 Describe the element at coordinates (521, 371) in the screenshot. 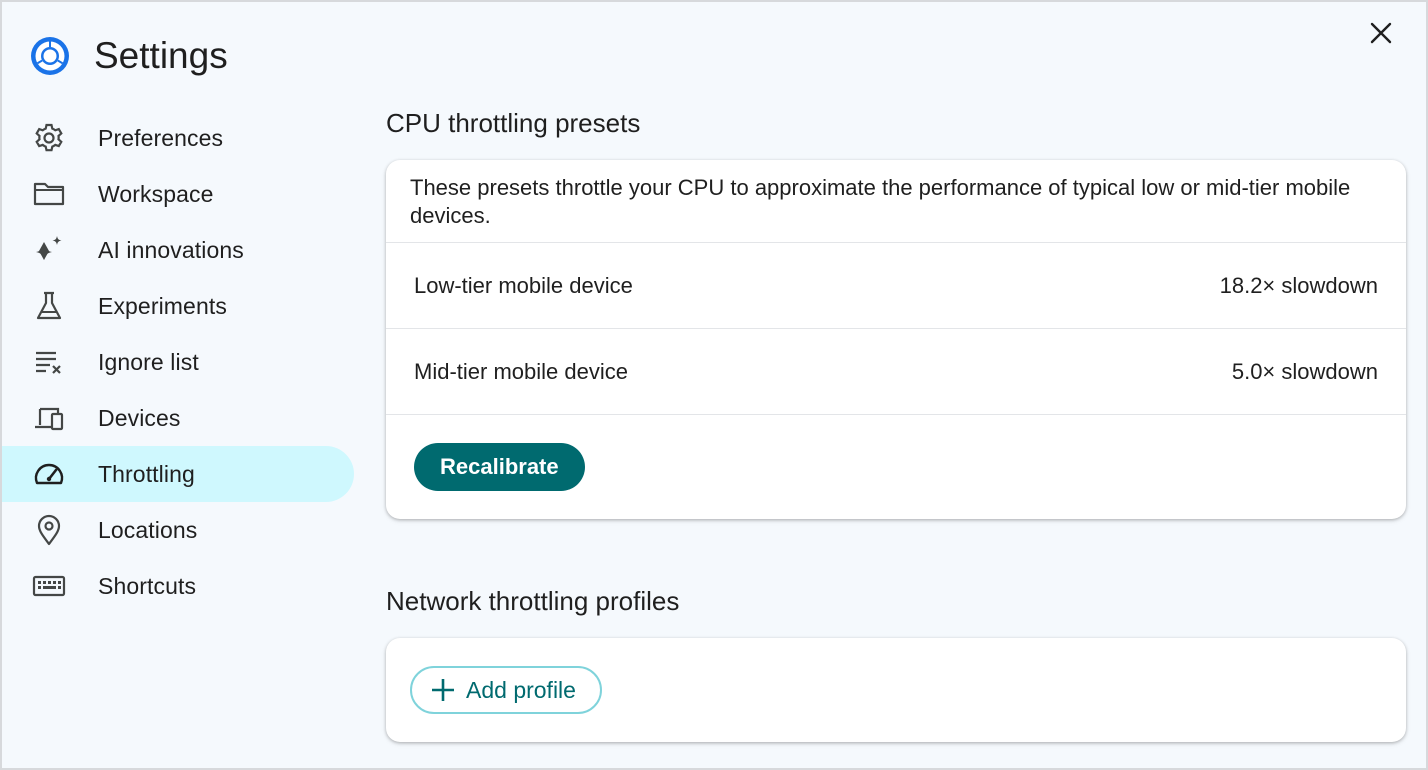

I see `preset-name: Mid-tier mobile device` at that location.